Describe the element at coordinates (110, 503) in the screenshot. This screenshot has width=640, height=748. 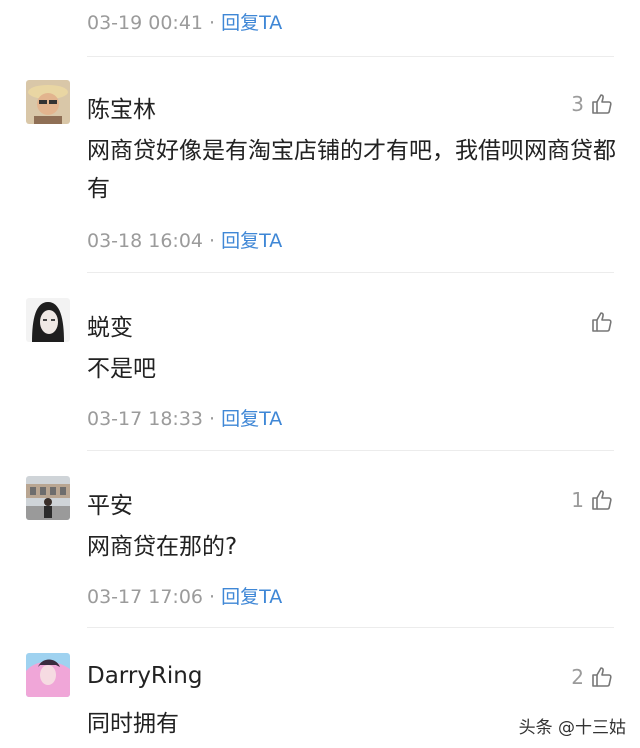
I see `commenter-name: 平安` at that location.